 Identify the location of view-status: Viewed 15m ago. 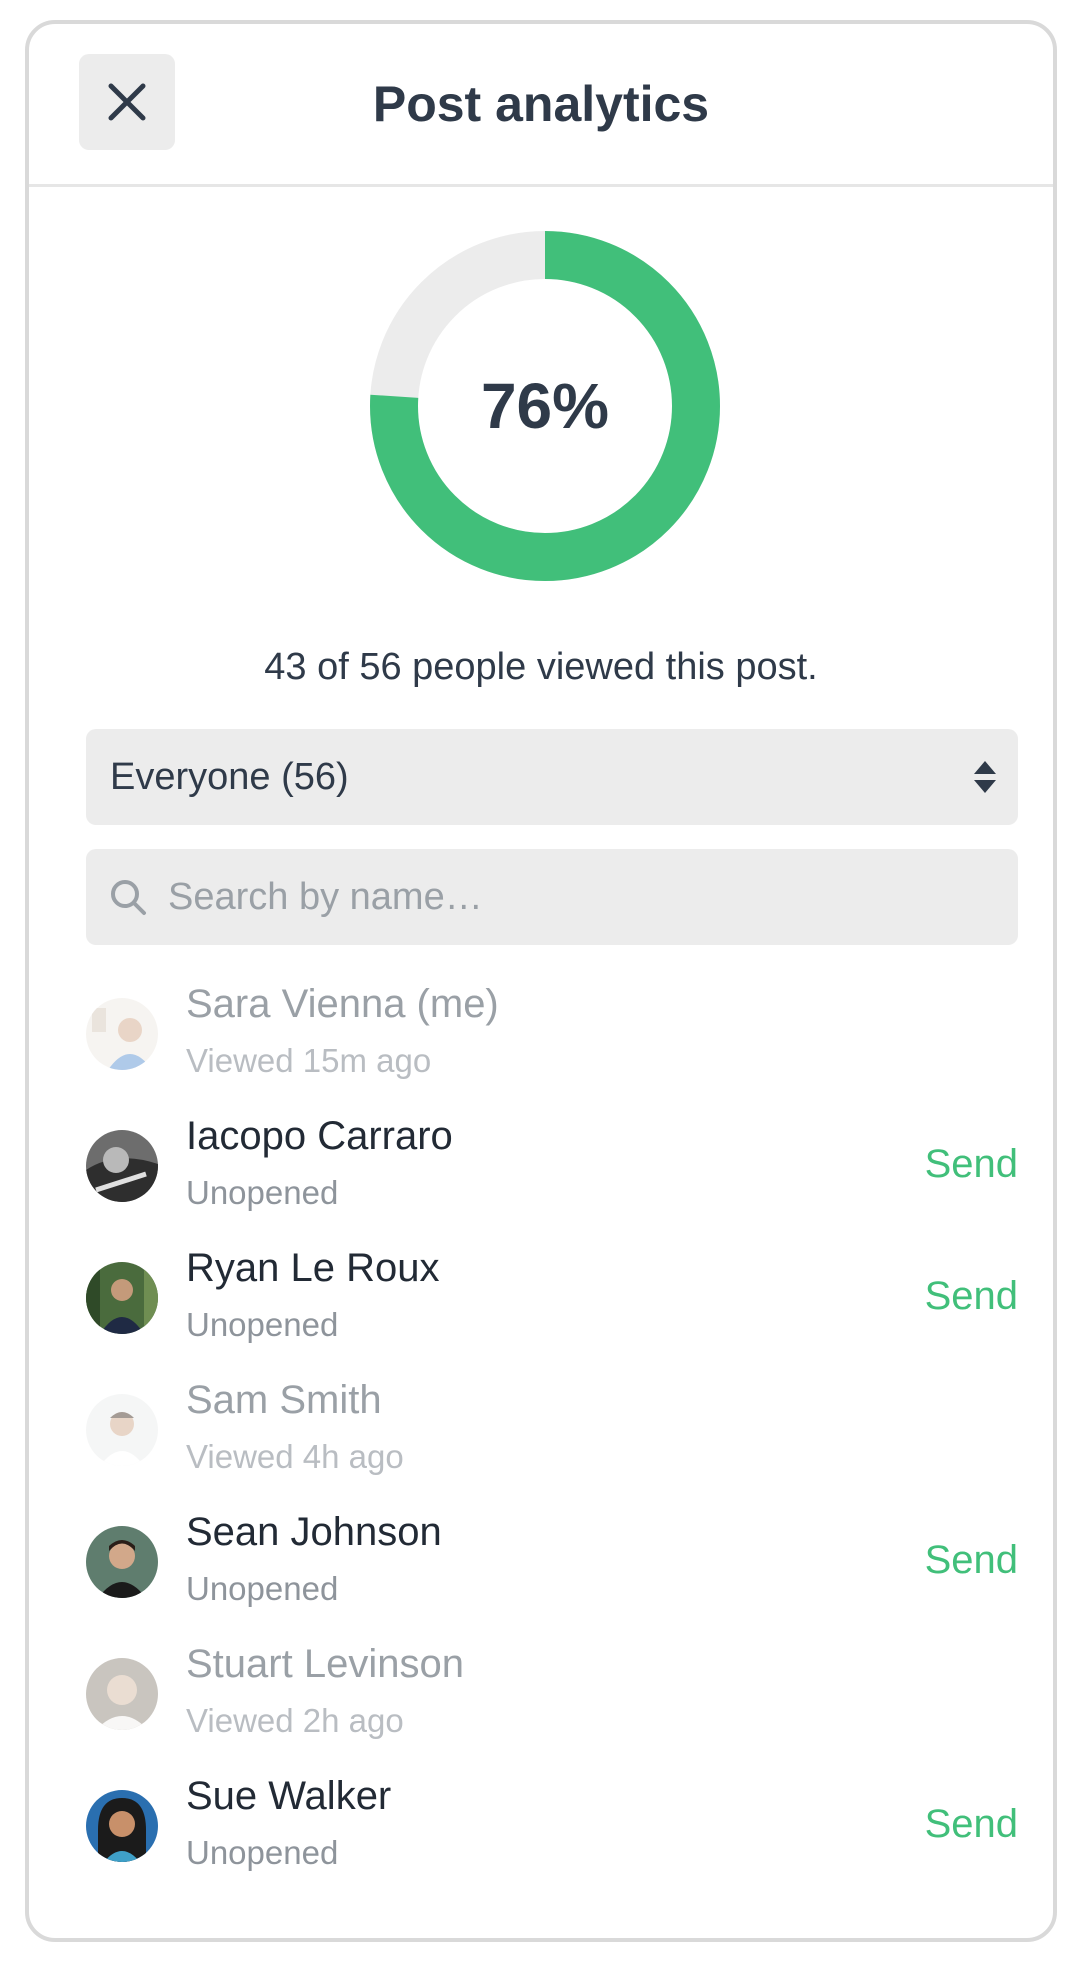
(309, 1060).